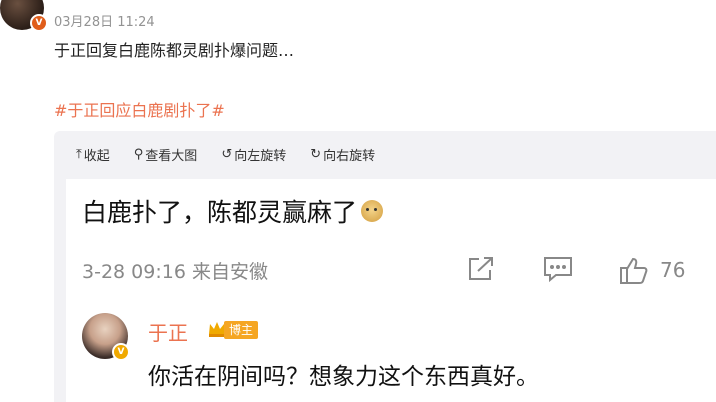  I want to click on rotate-right-label: 向右旋转, so click(349, 156).